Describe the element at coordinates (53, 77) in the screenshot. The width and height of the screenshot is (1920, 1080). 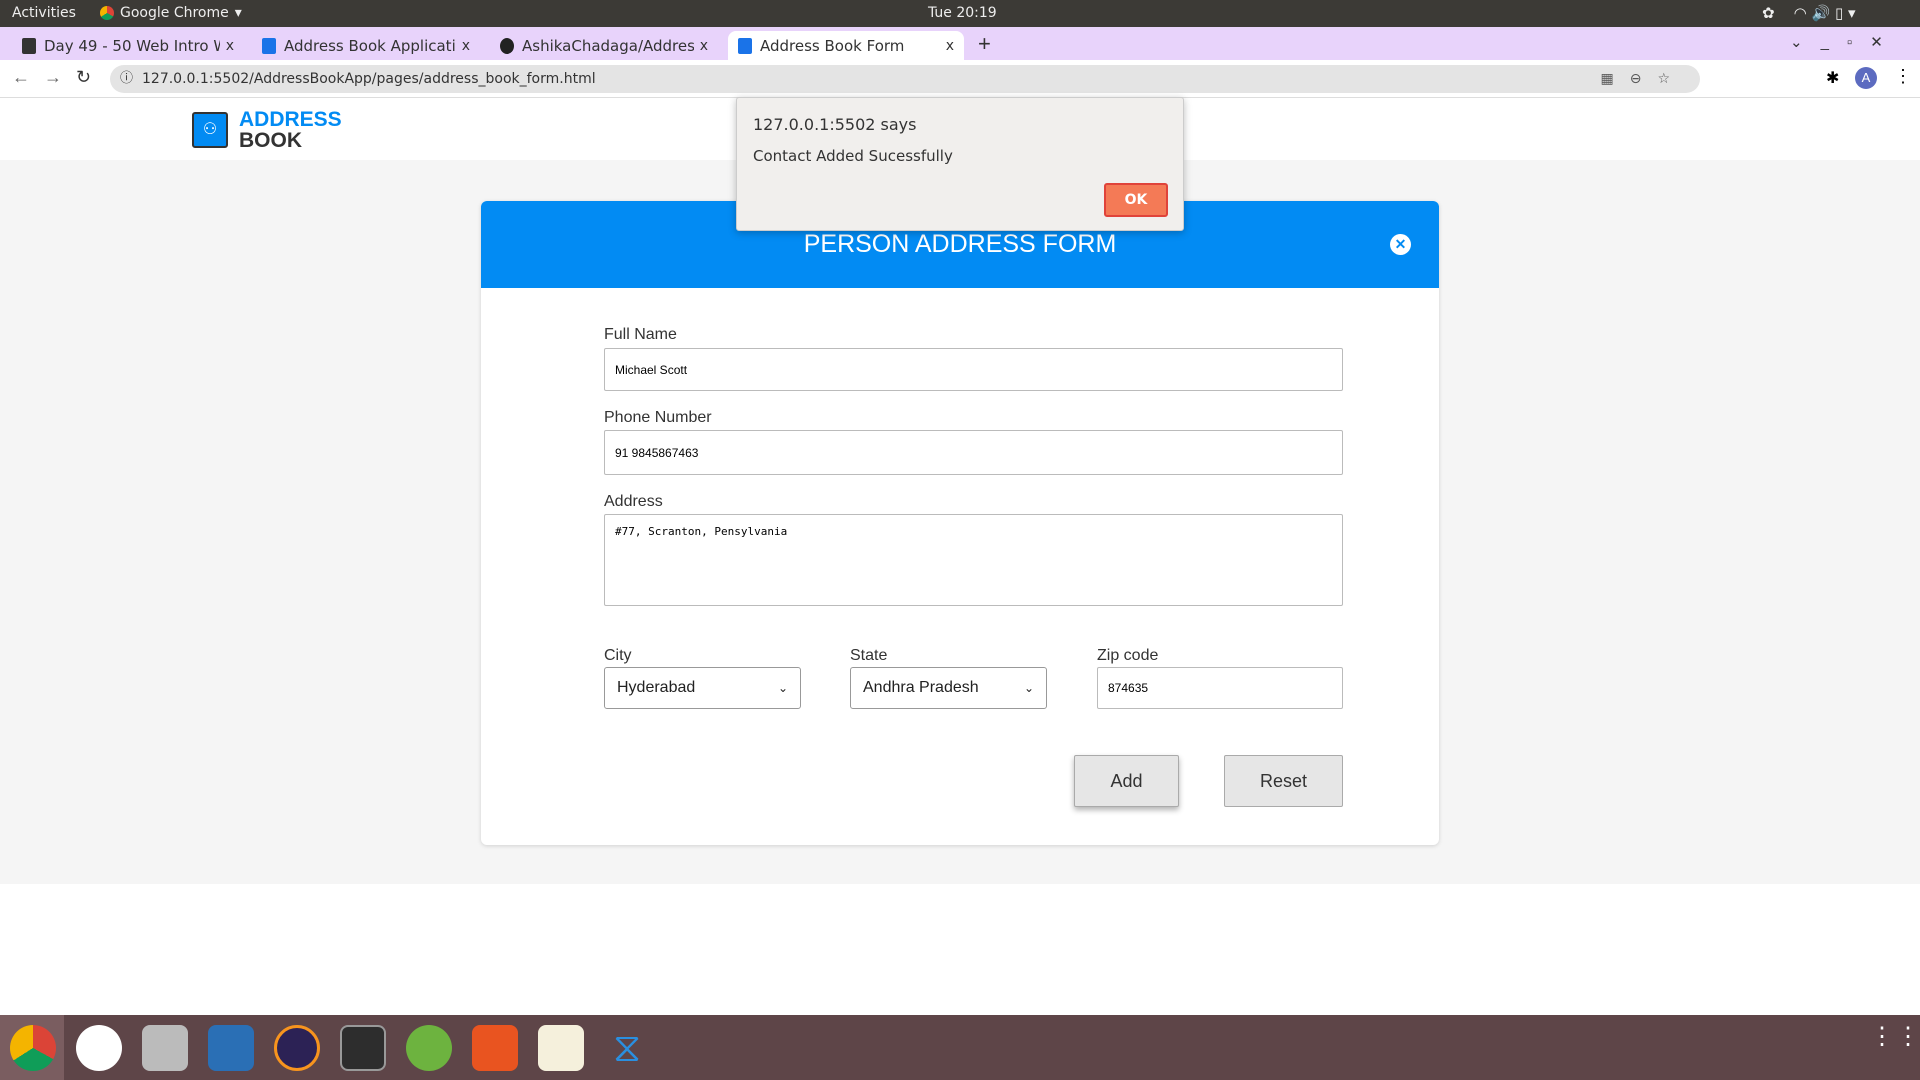
I see `forward-icon: →` at that location.